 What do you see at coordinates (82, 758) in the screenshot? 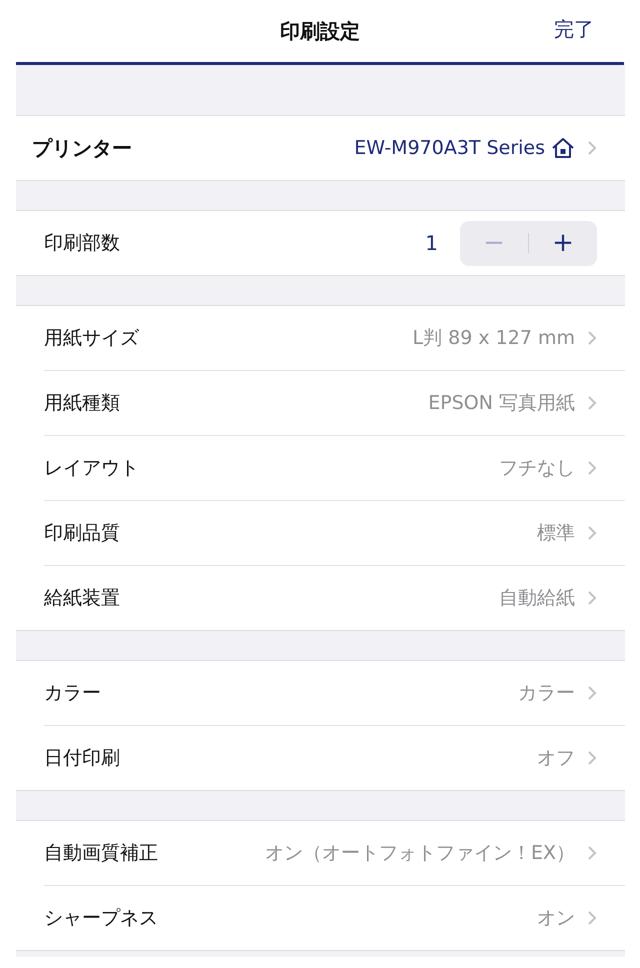
I see `row-label: 日付印刷` at bounding box center [82, 758].